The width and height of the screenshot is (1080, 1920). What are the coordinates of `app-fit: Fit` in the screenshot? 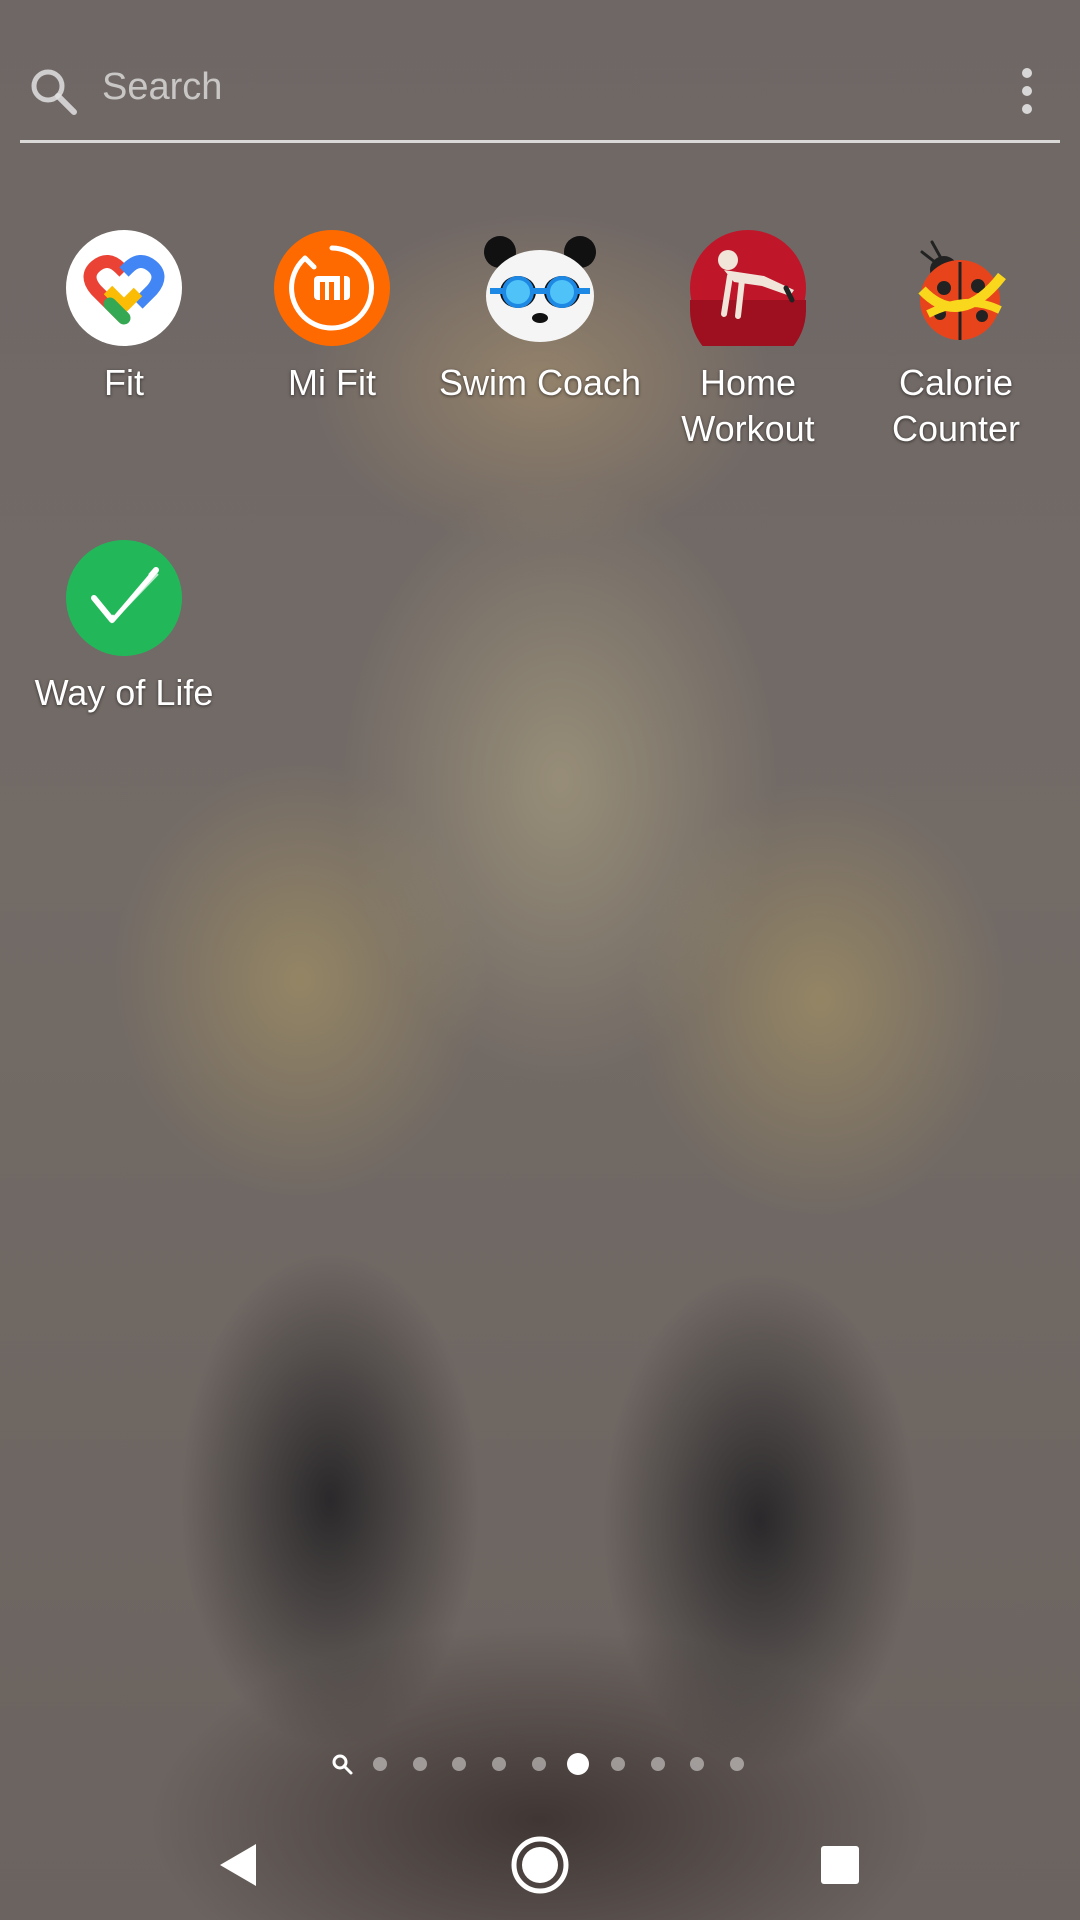 It's located at (124, 318).